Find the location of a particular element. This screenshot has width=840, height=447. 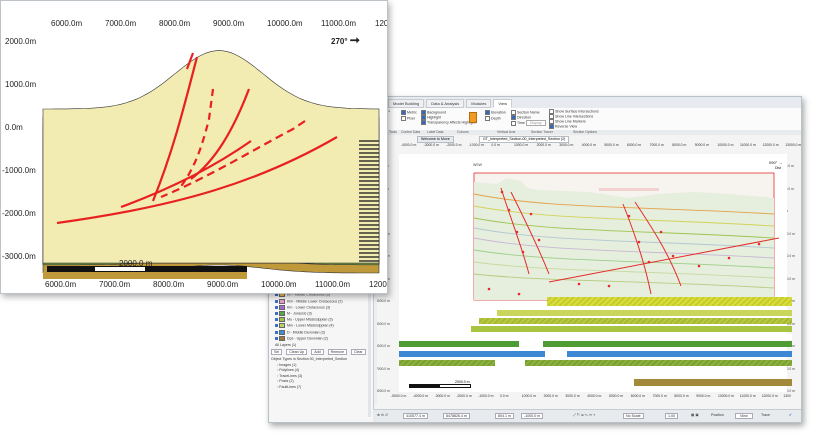

panel-button: Sel is located at coordinates (277, 352).